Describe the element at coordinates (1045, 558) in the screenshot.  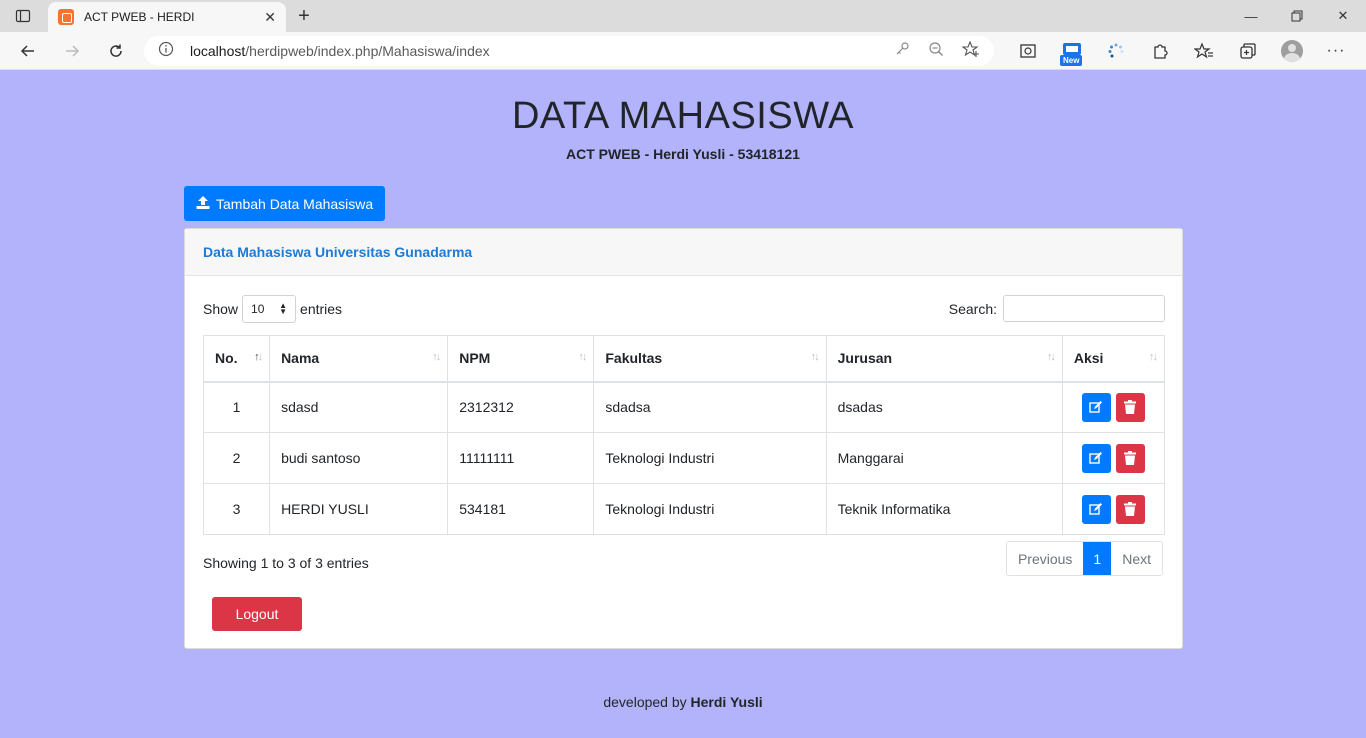
I see `previous-page-button: Previous` at that location.